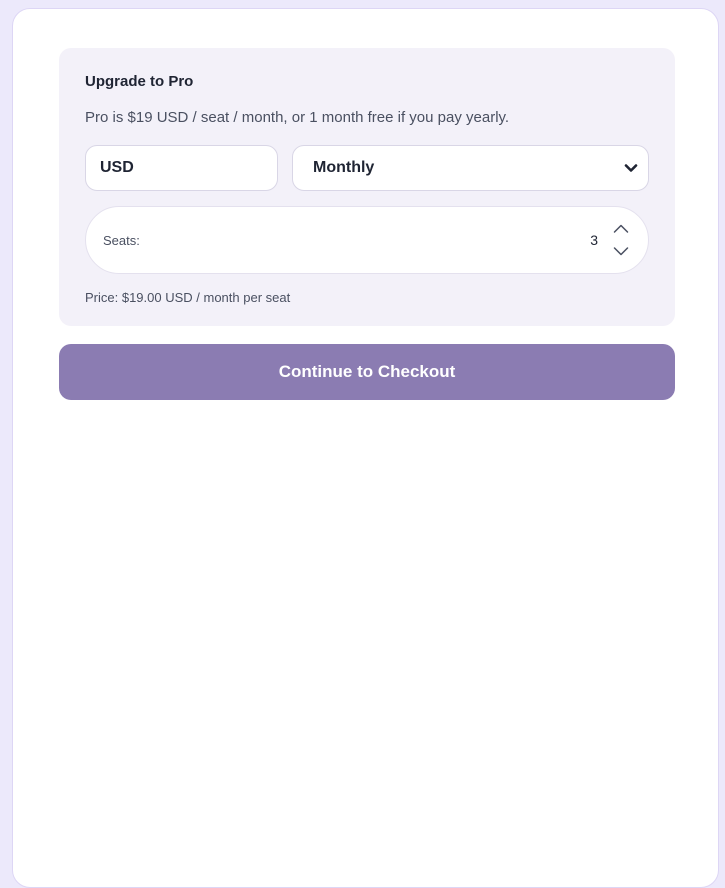  Describe the element at coordinates (344, 167) in the screenshot. I see `billing-period-value: Monthly` at that location.